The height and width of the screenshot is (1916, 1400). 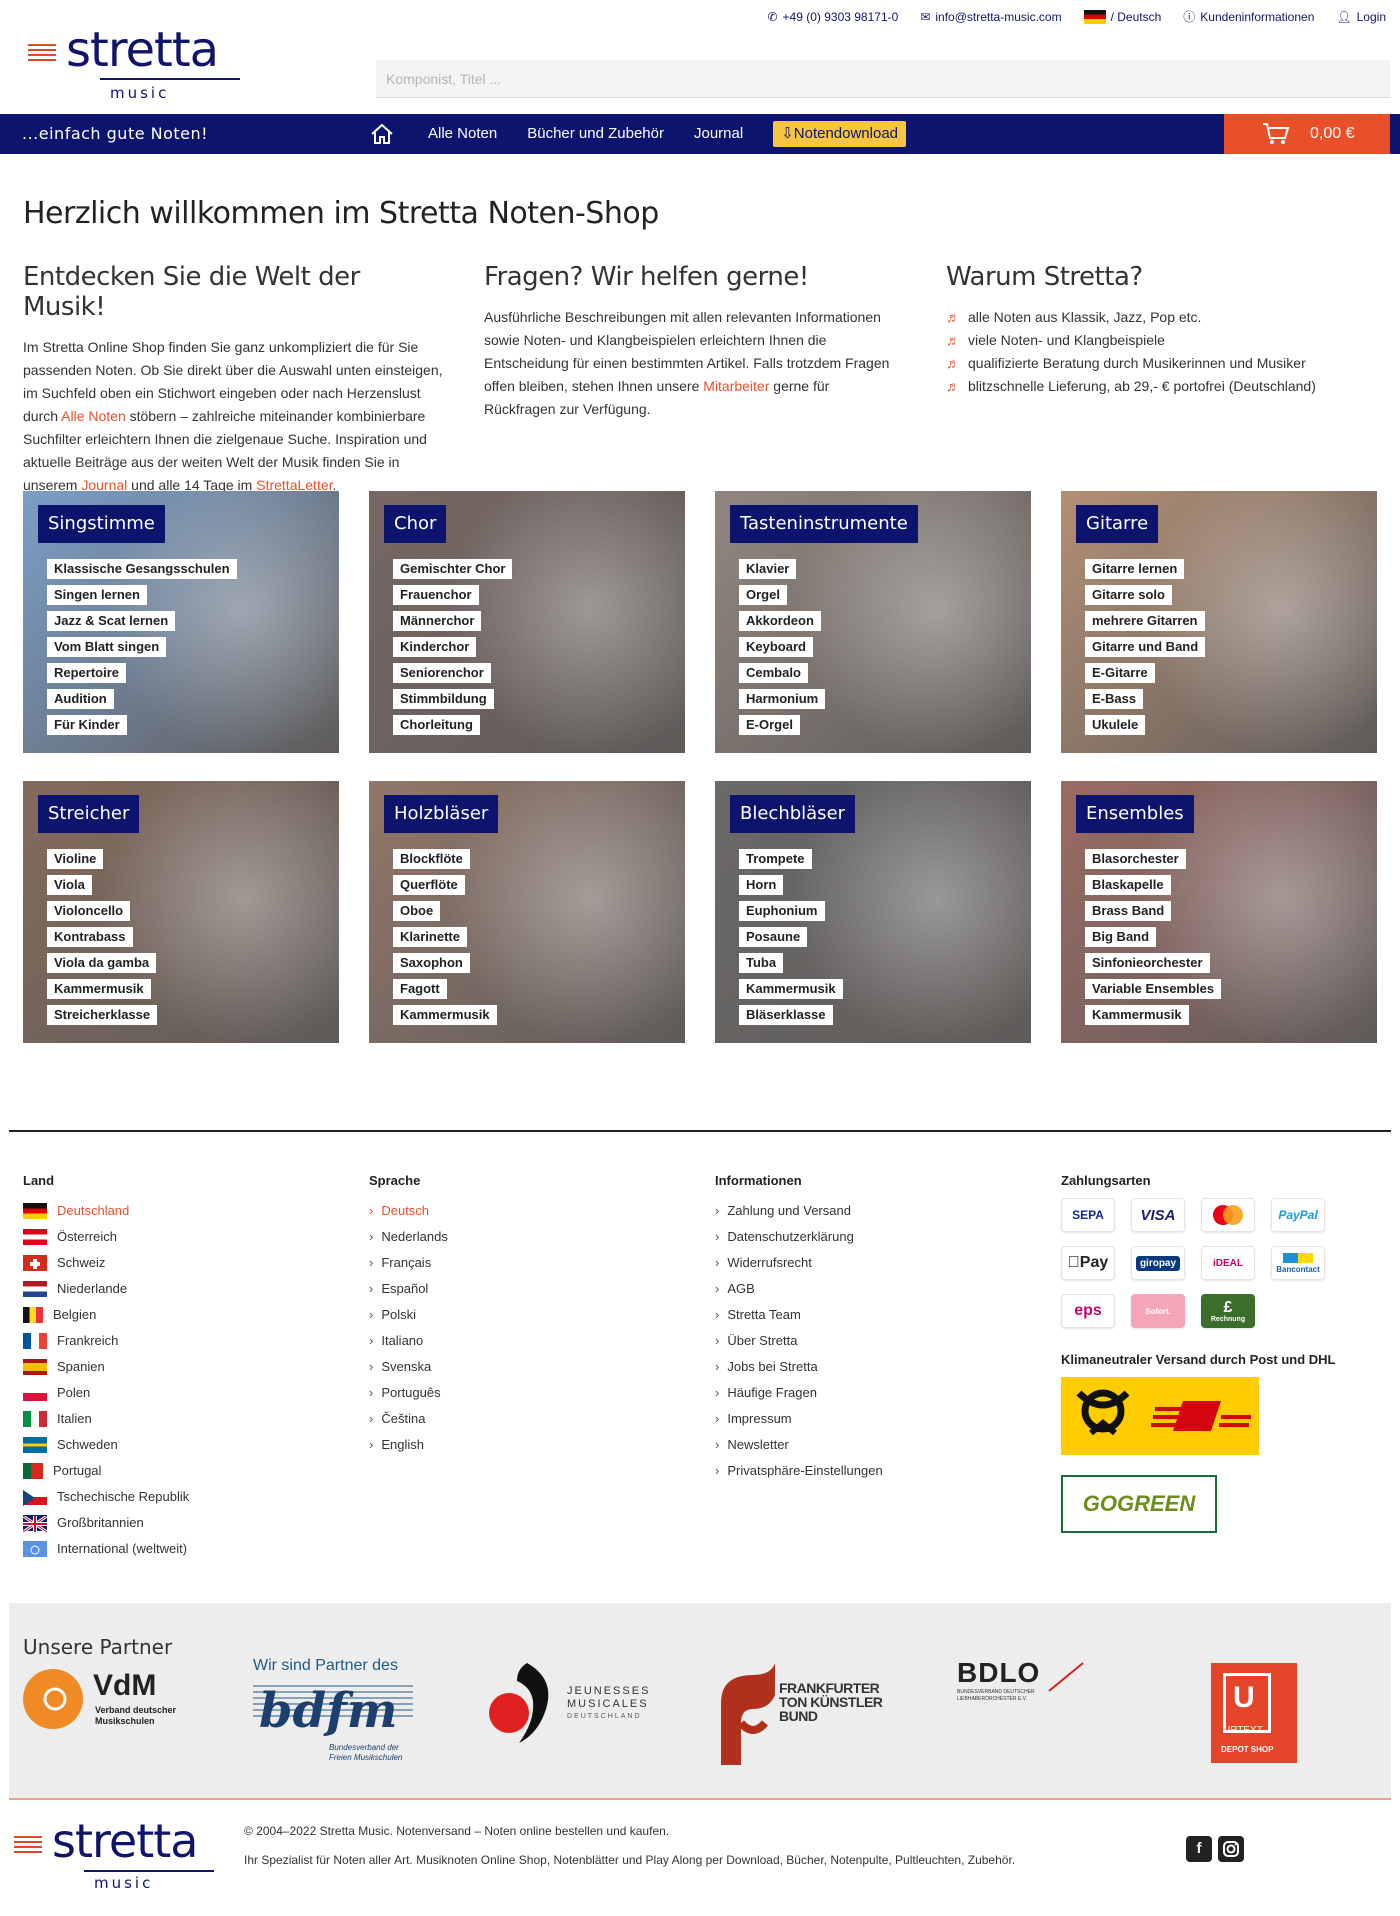 I want to click on instagram-icon, so click(x=1231, y=1849).